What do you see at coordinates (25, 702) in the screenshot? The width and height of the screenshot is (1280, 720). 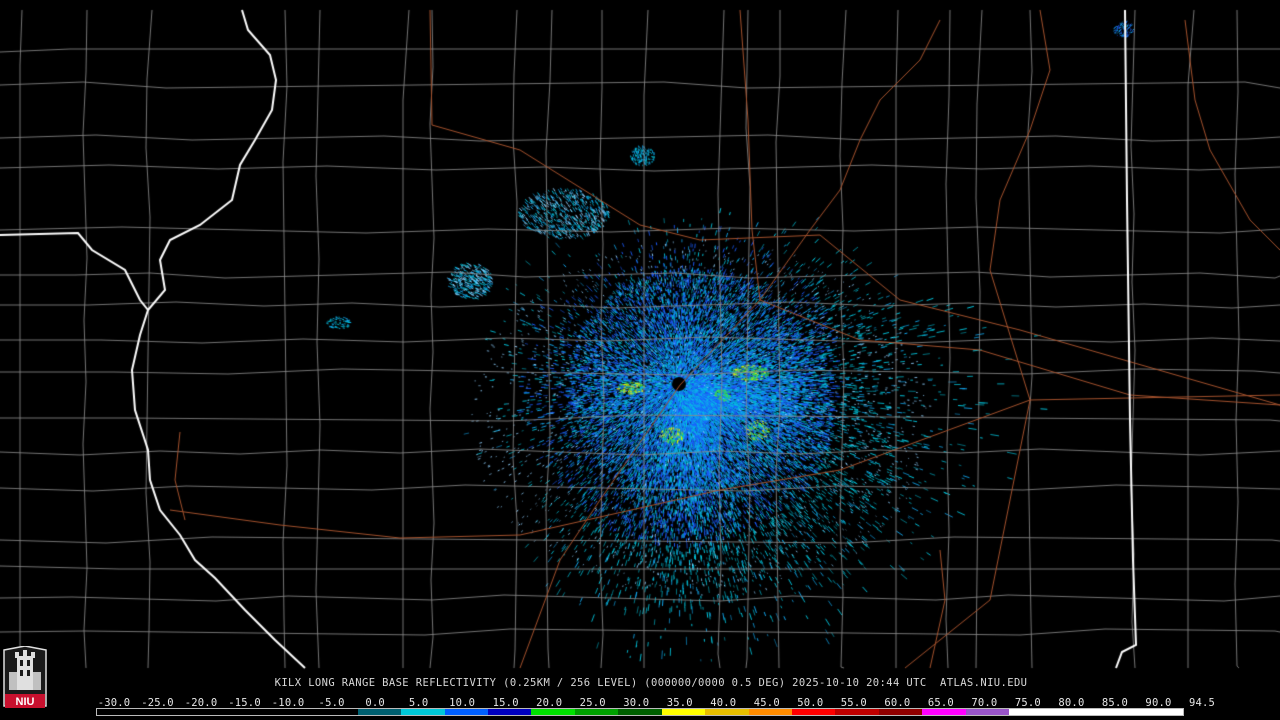 I see `logo-text: NIU` at bounding box center [25, 702].